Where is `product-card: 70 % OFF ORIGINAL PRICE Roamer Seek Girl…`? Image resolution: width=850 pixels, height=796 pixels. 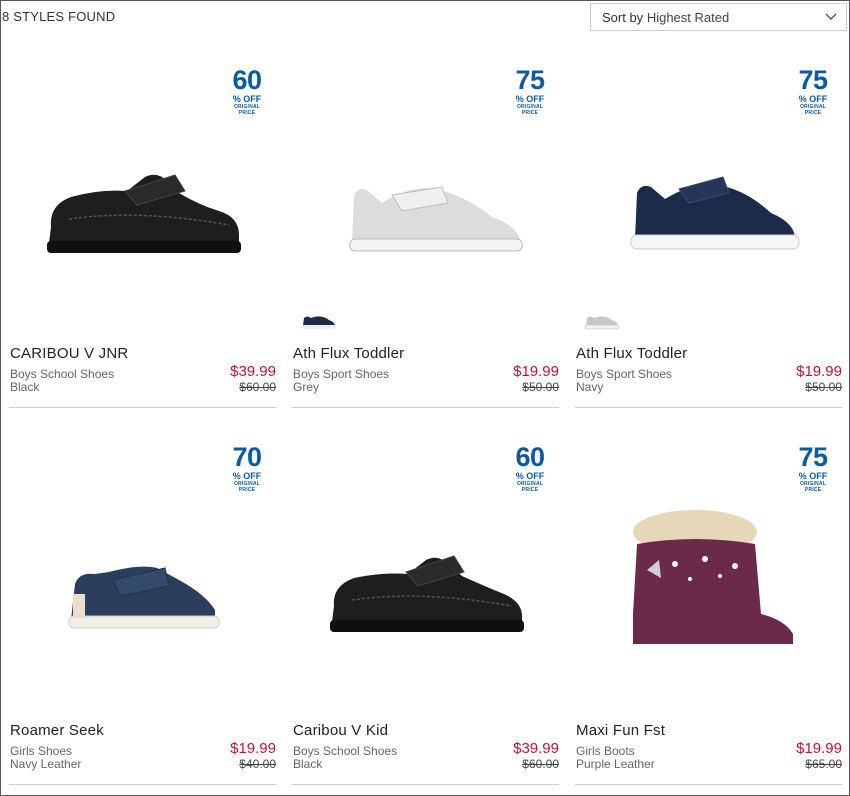 product-card: 70 % OFF ORIGINAL PRICE Roamer Seek Girl… is located at coordinates (142, 599).